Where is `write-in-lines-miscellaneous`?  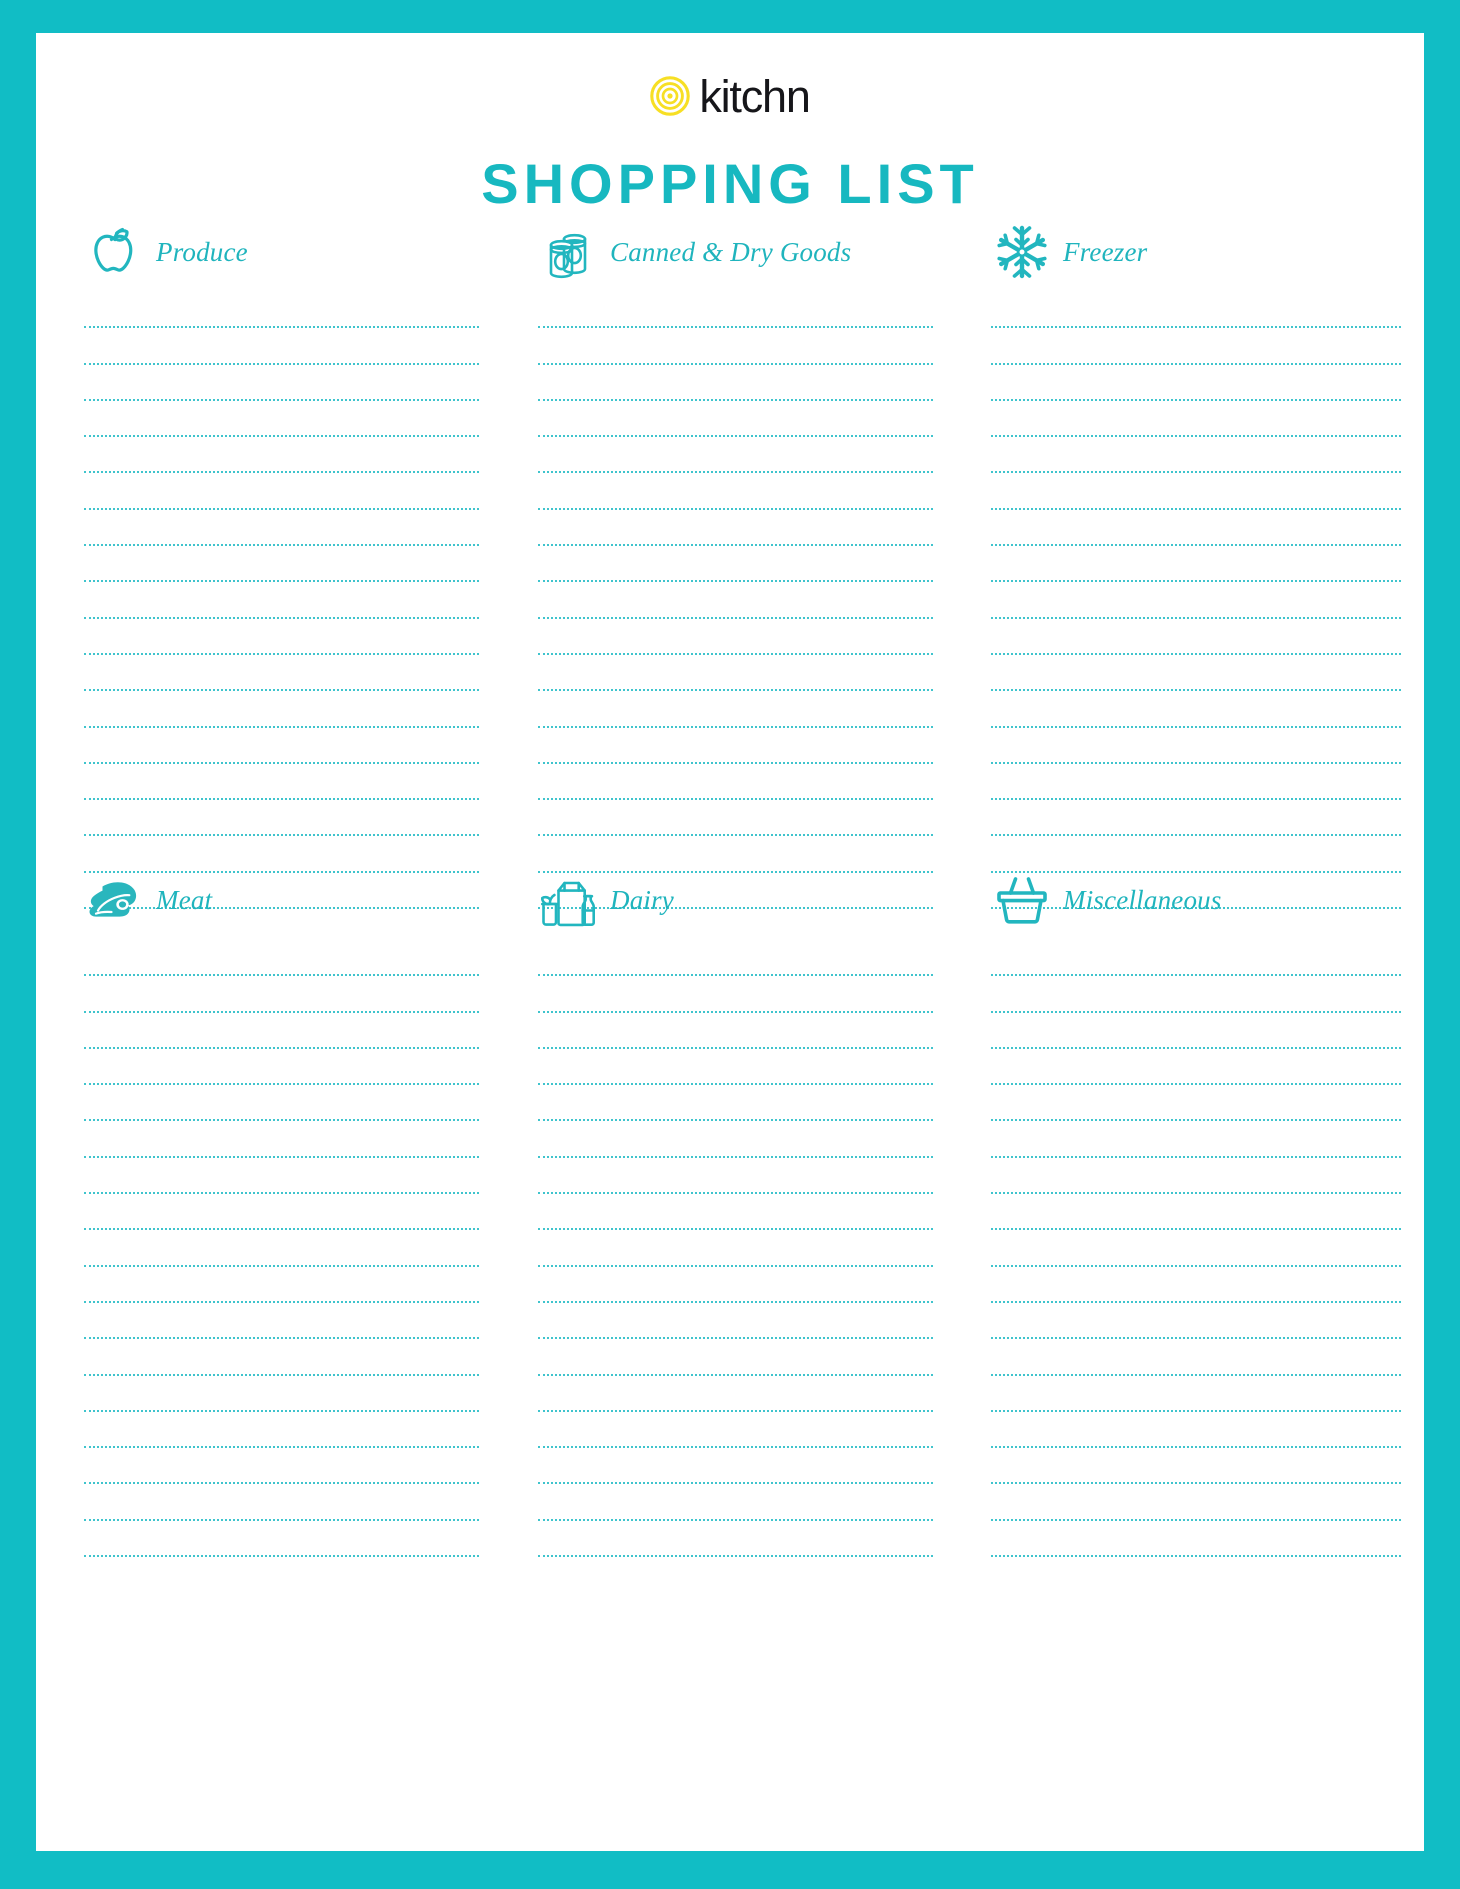 write-in-lines-miscellaneous is located at coordinates (1196, 1249).